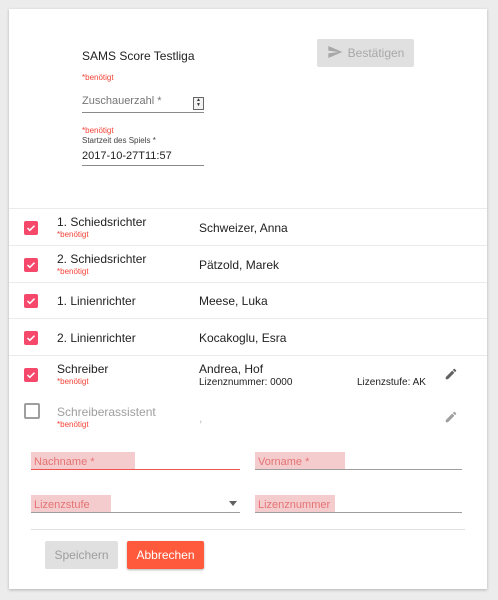  What do you see at coordinates (119, 140) in the screenshot?
I see `start-time-label: Startzeit des Spiels *` at bounding box center [119, 140].